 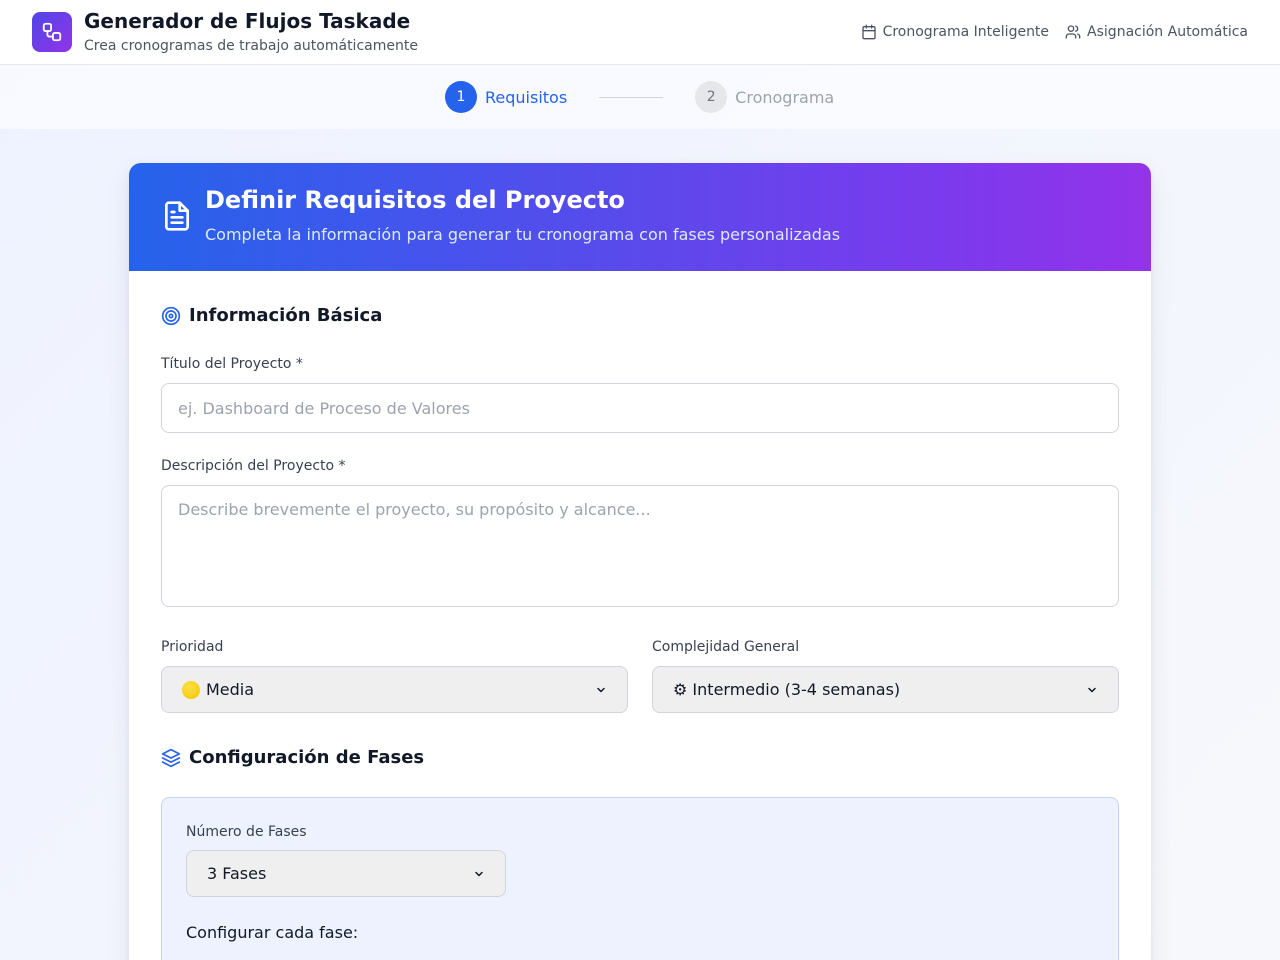 What do you see at coordinates (711, 97) in the screenshot?
I see `step-number: 2` at bounding box center [711, 97].